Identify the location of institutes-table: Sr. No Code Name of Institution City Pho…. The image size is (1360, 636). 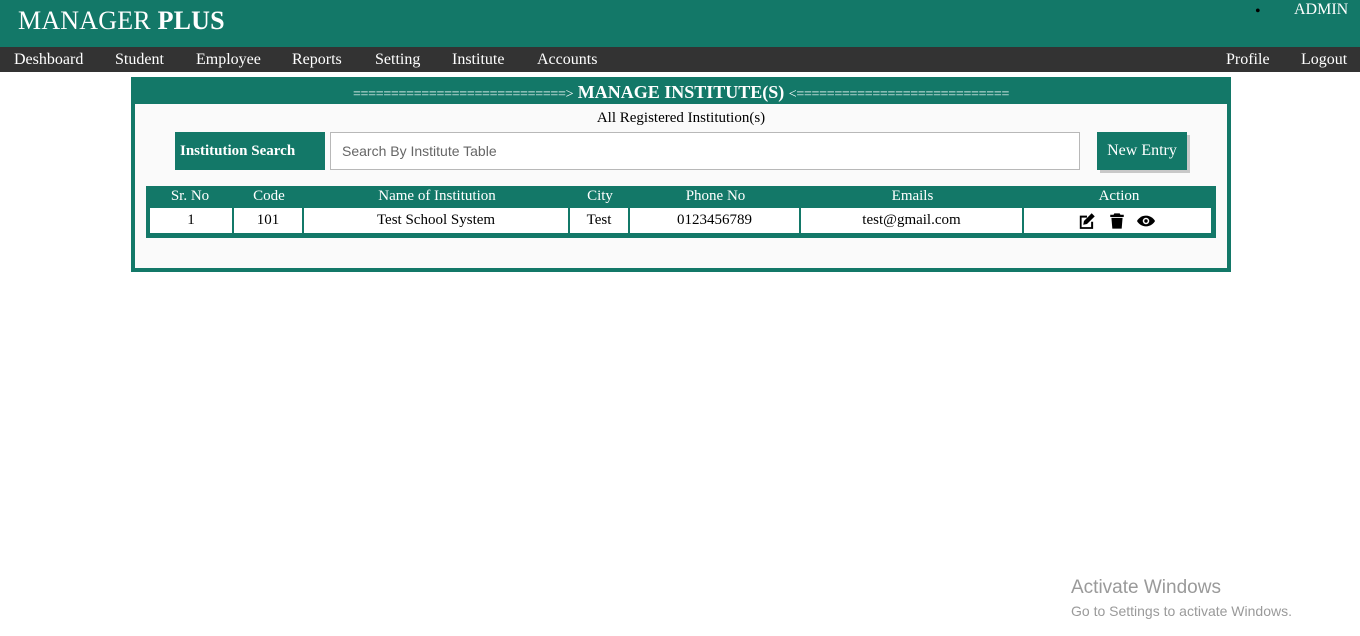
(681, 212).